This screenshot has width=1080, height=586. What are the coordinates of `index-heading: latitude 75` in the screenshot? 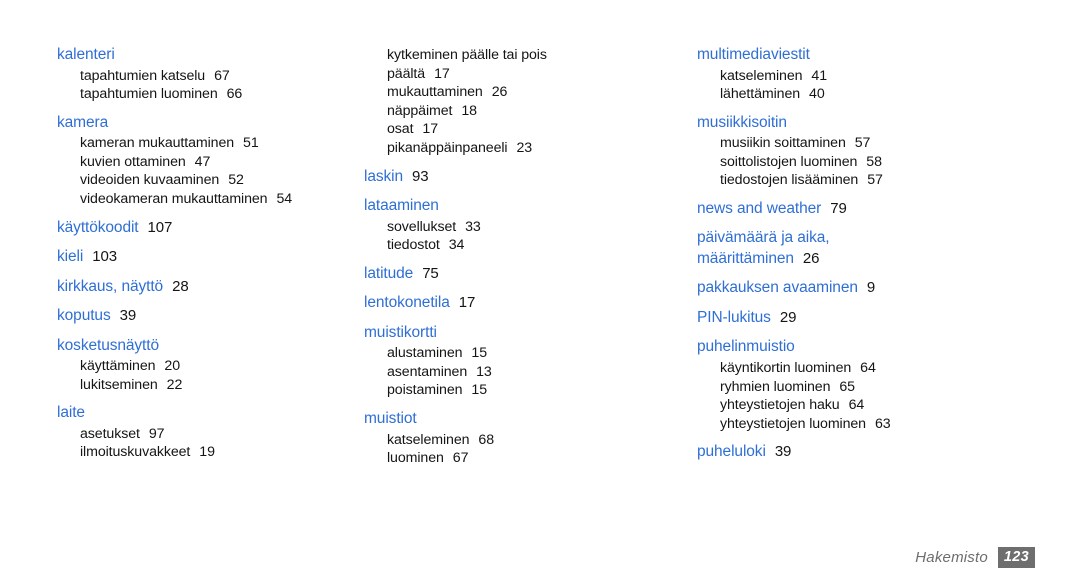 It's located at (514, 274).